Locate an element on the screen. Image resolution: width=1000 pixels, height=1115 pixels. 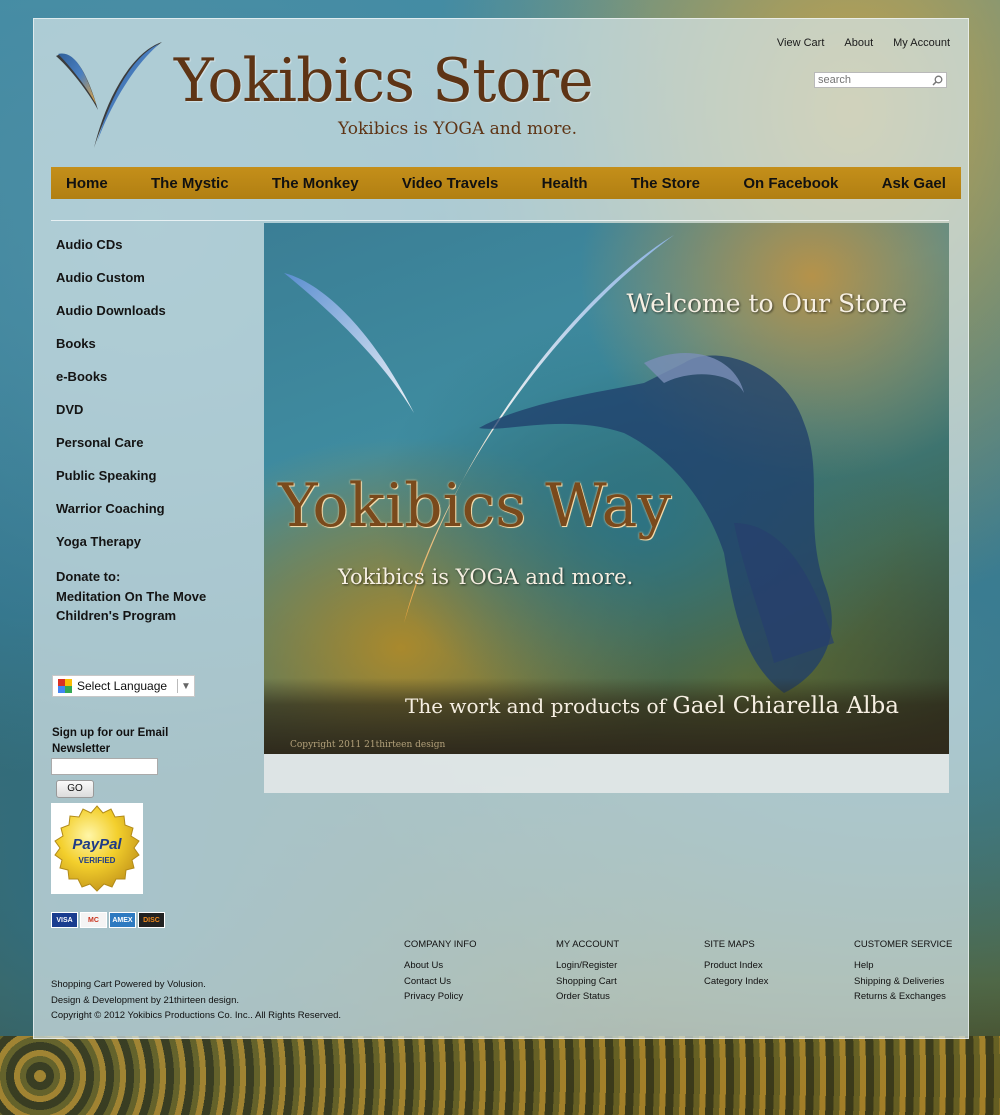
dropdown-arrow-icon: ▼ is located at coordinates (186, 686).